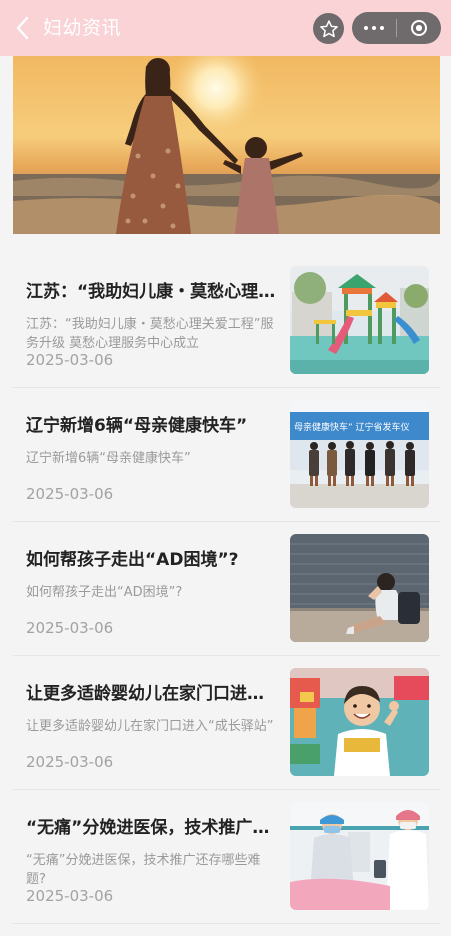 The height and width of the screenshot is (936, 451). I want to click on star-icon, so click(328, 28).